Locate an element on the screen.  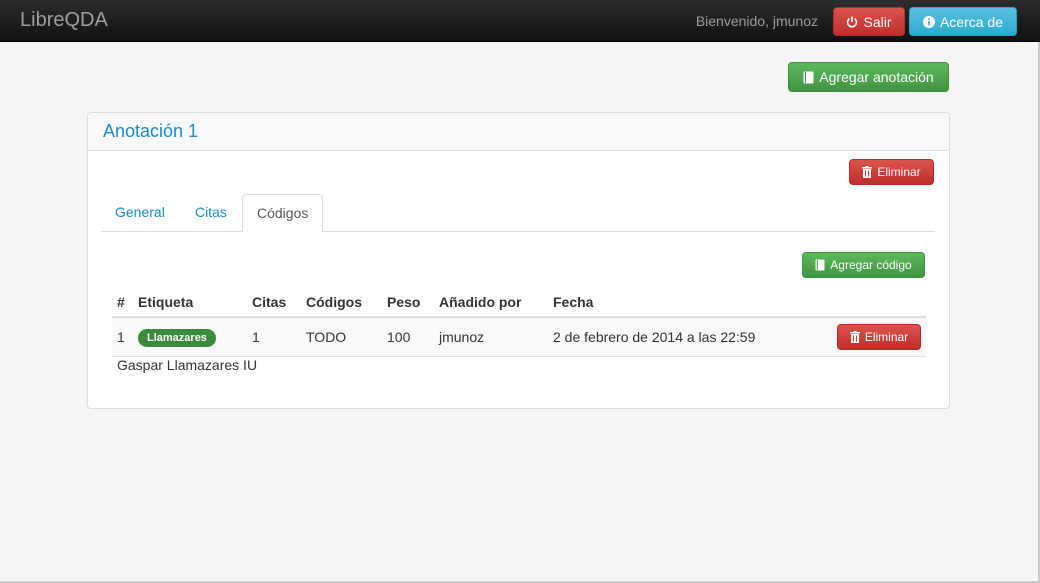
column-header: Peso is located at coordinates (408, 302).